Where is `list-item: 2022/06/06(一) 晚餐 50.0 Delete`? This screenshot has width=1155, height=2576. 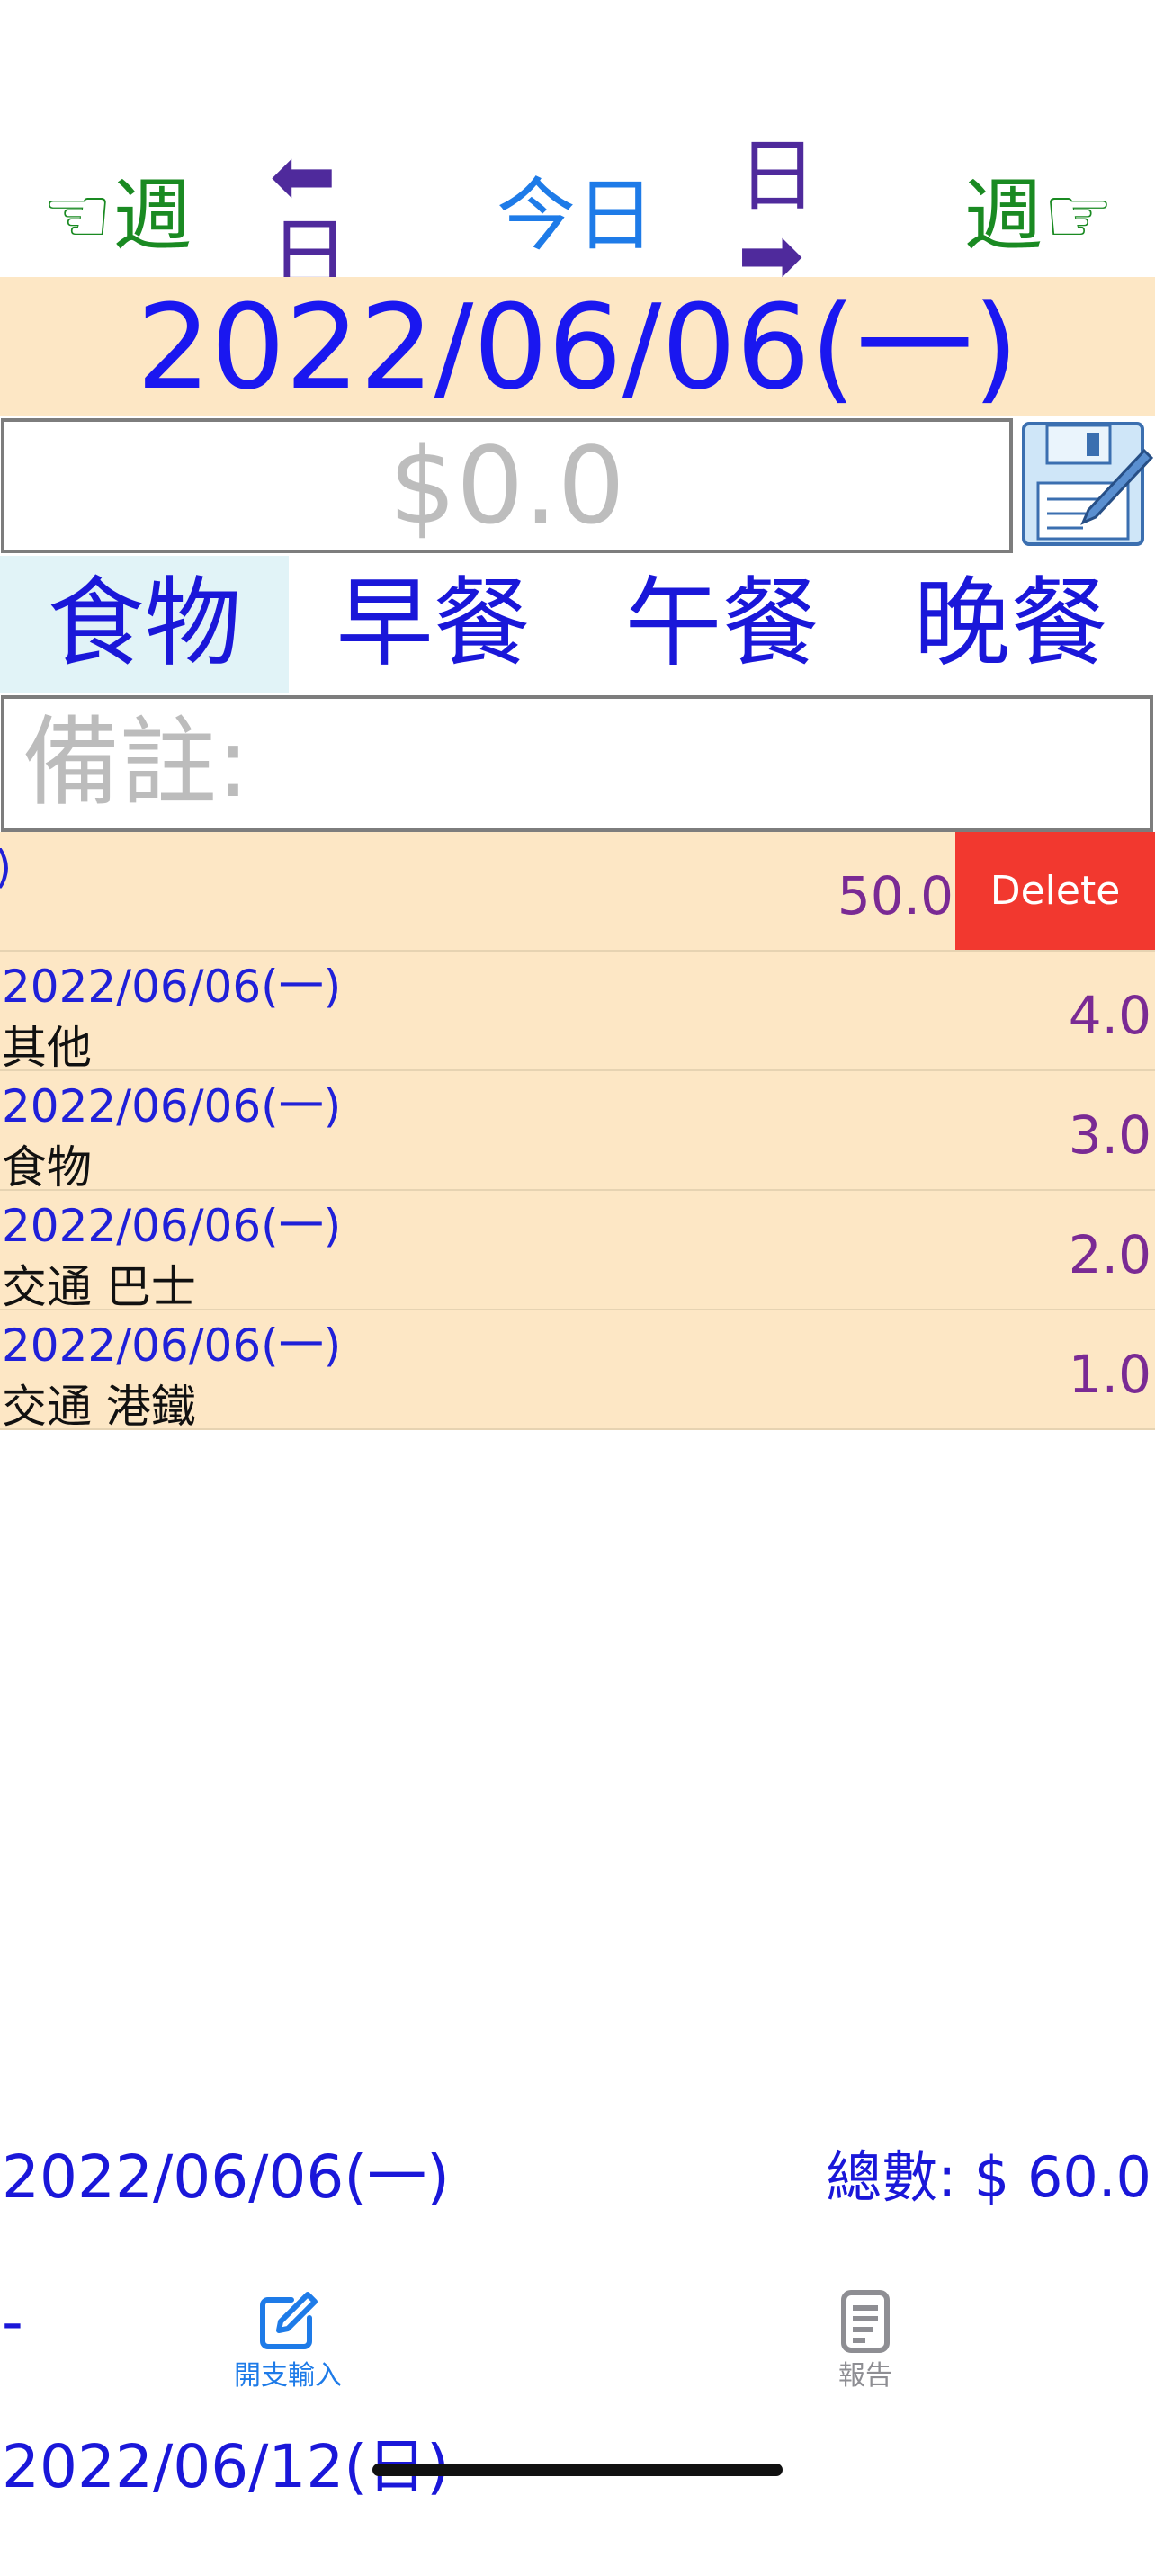 list-item: 2022/06/06(一) 晚餐 50.0 Delete is located at coordinates (577, 892).